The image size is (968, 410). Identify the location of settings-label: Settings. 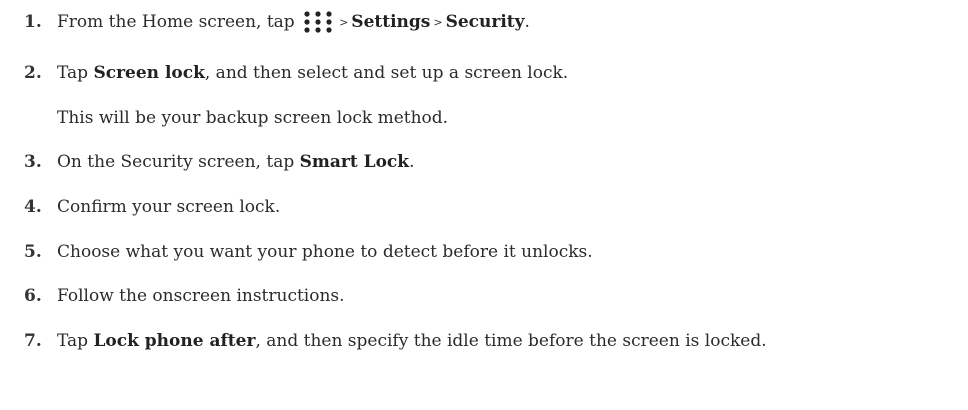
(391, 22).